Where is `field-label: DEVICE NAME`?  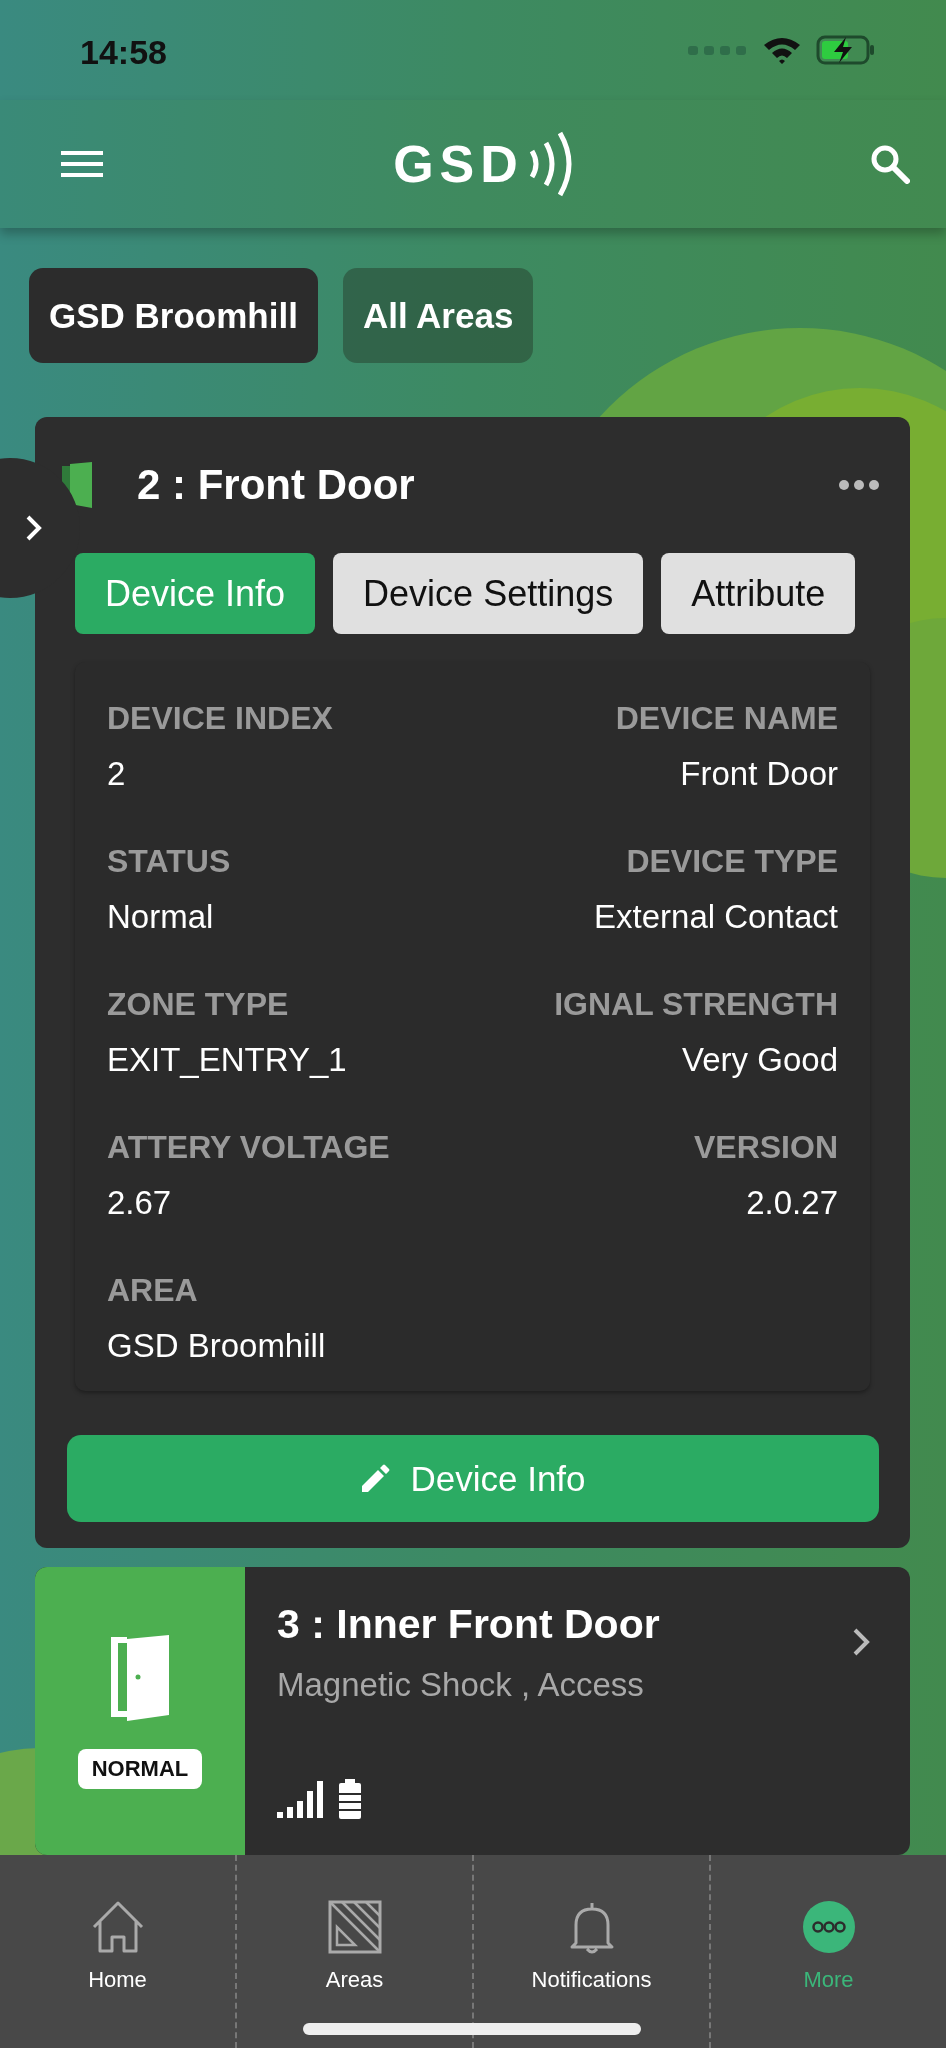 field-label: DEVICE NAME is located at coordinates (726, 718).